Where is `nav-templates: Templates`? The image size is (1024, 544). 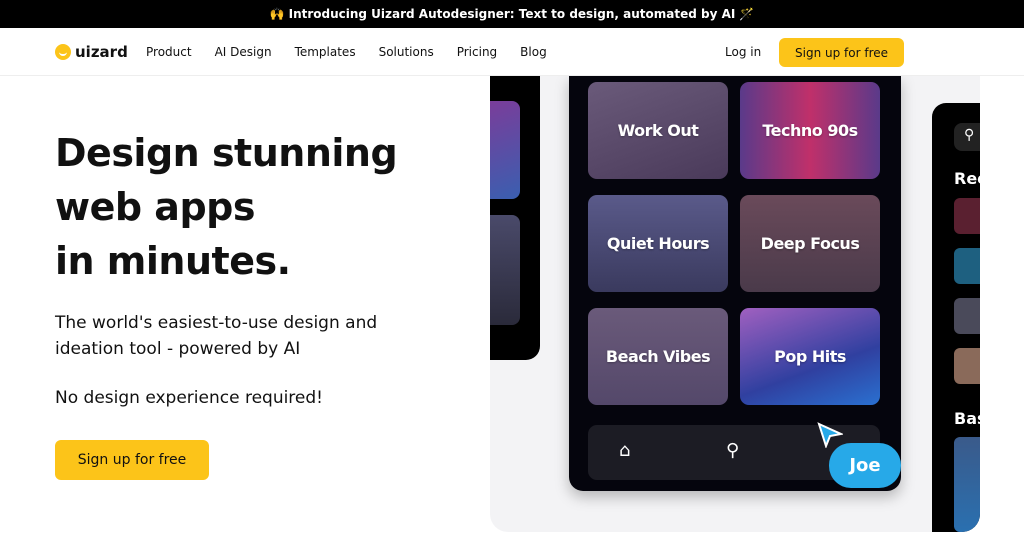
nav-templates: Templates is located at coordinates (325, 52).